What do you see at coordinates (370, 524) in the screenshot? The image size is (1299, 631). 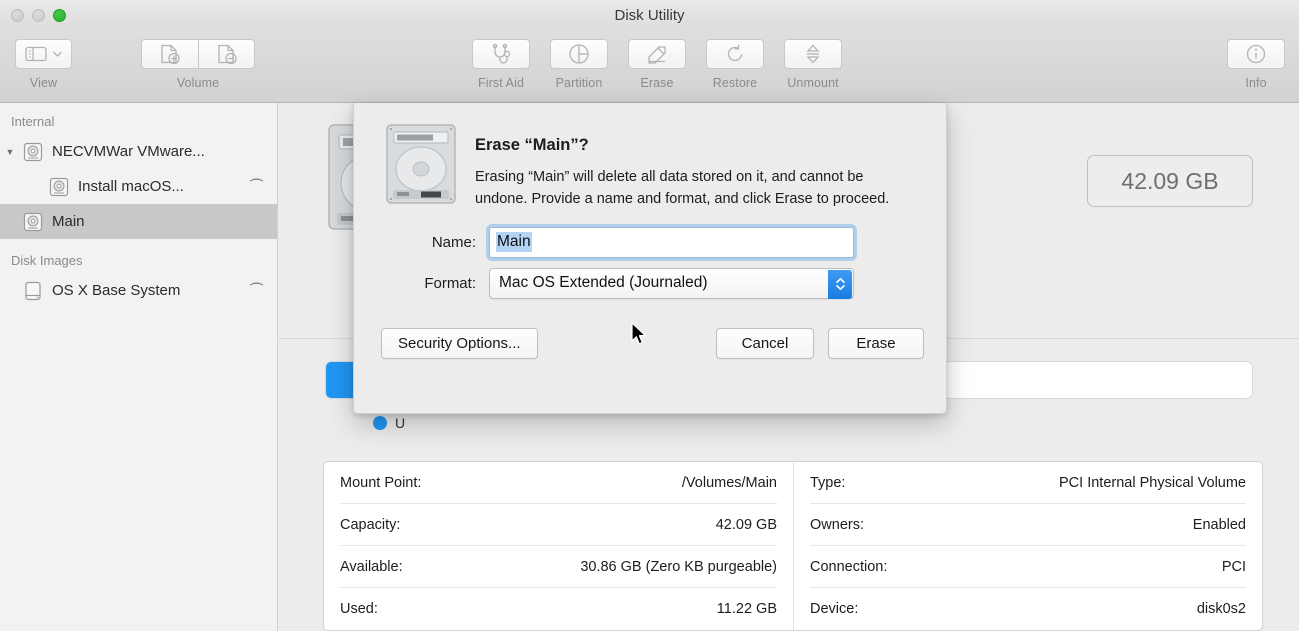 I see `info-key: Capacity:` at bounding box center [370, 524].